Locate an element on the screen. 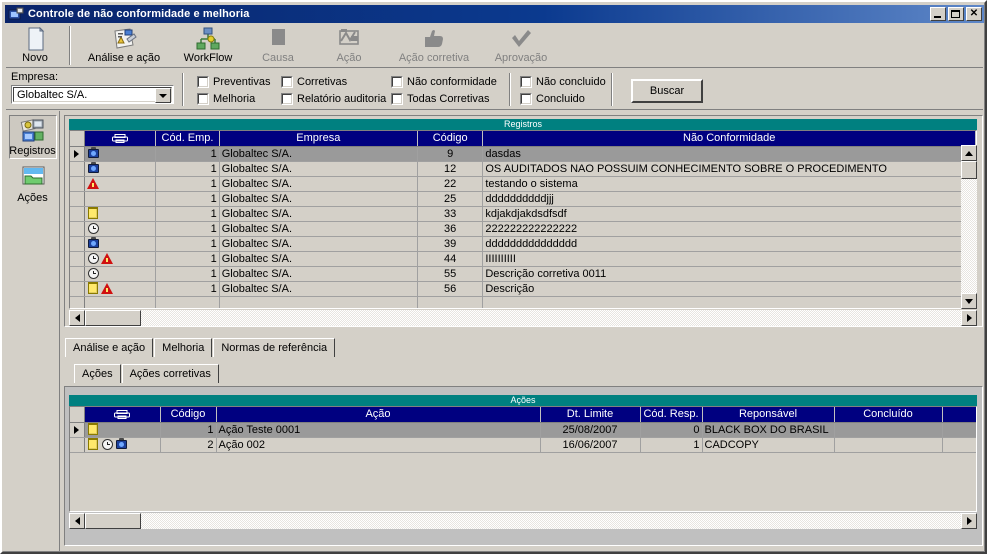  col-empresa: Empresa is located at coordinates (318, 139).